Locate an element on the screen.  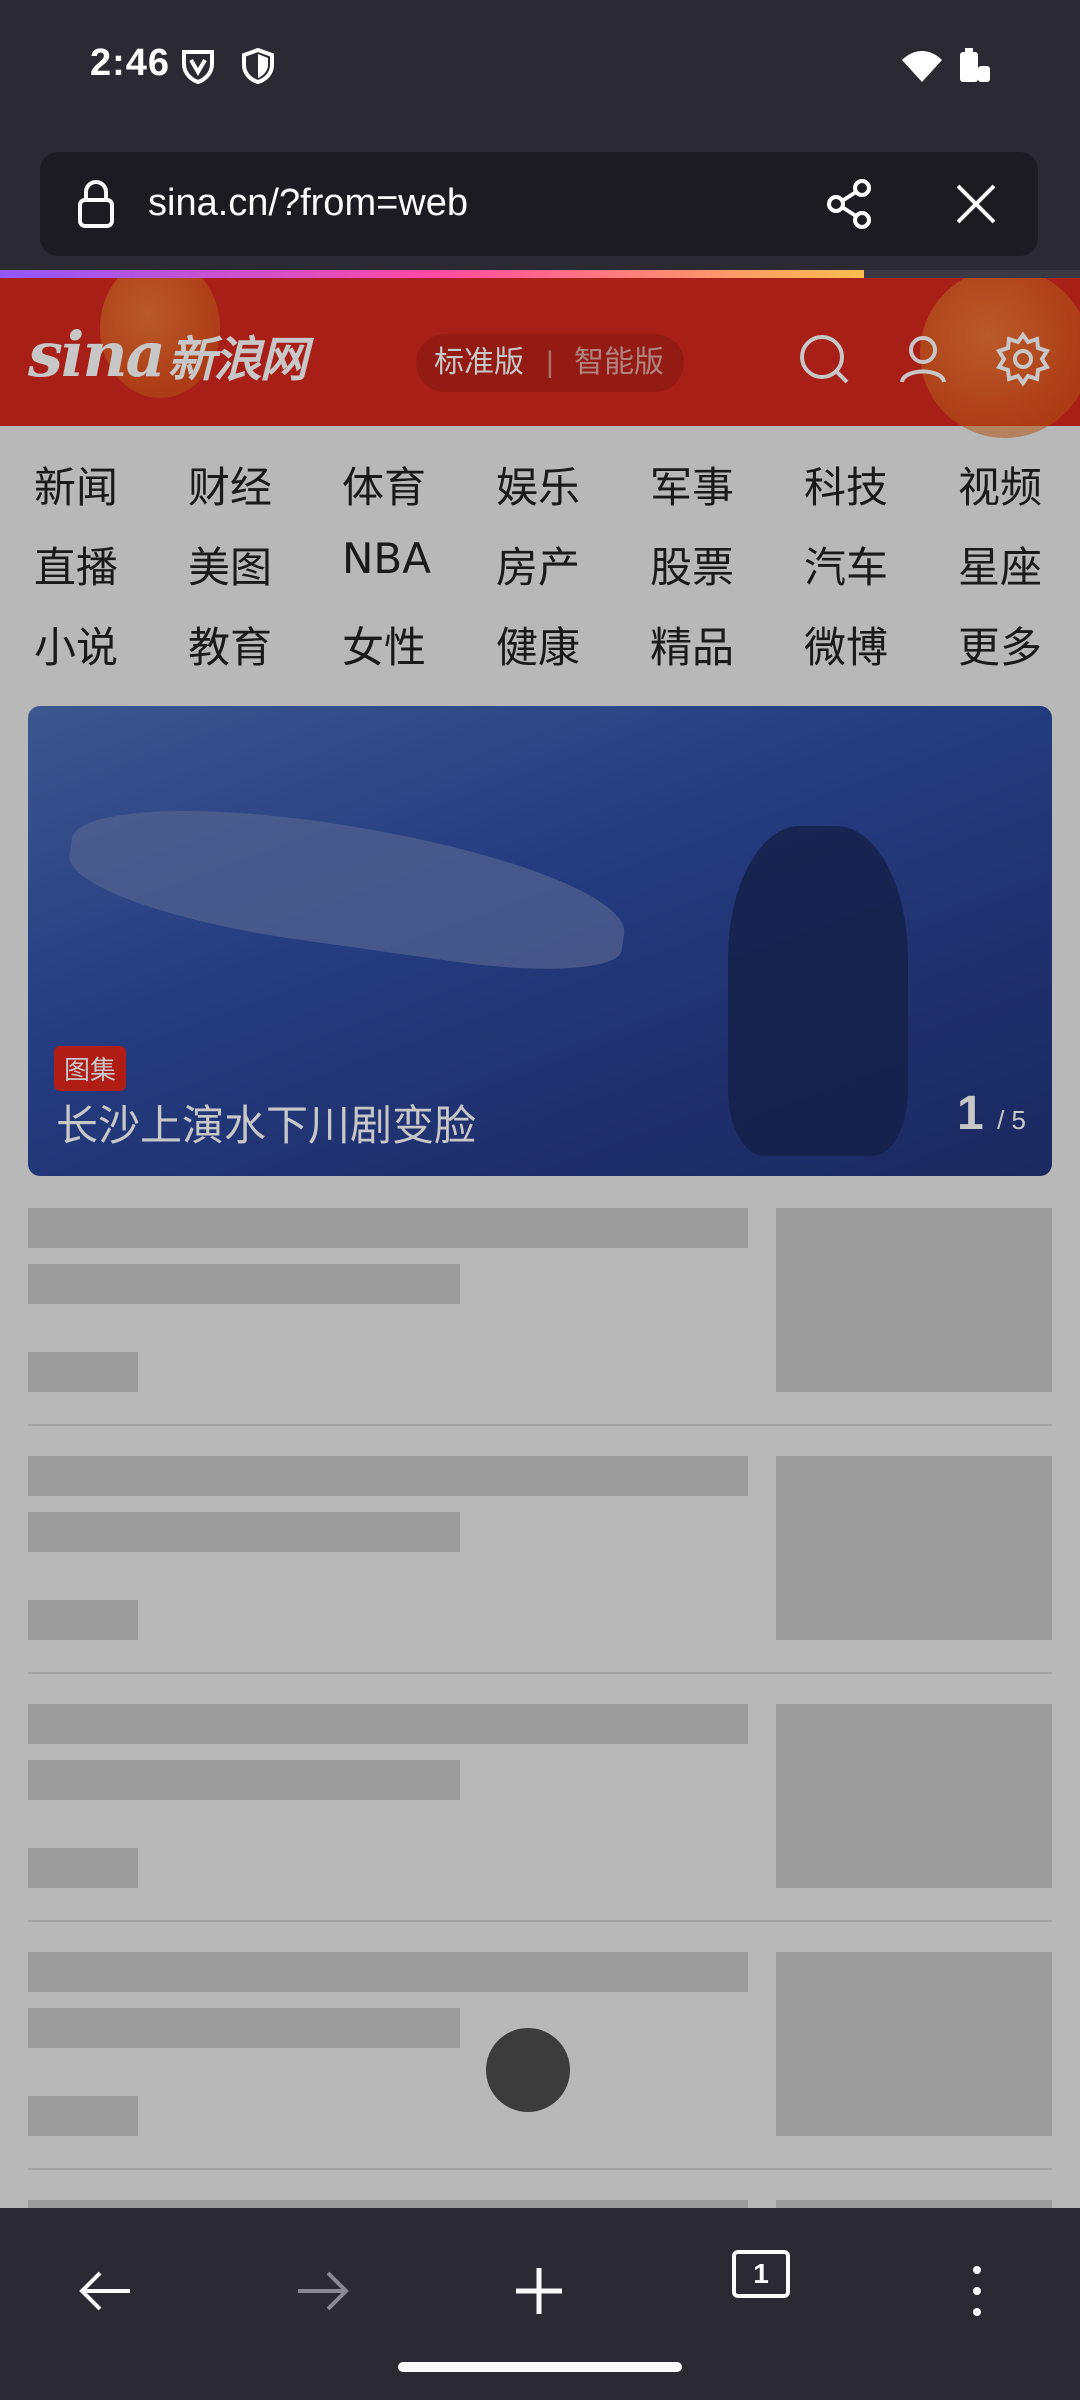
nav-item: 房产 is located at coordinates (556, 564).